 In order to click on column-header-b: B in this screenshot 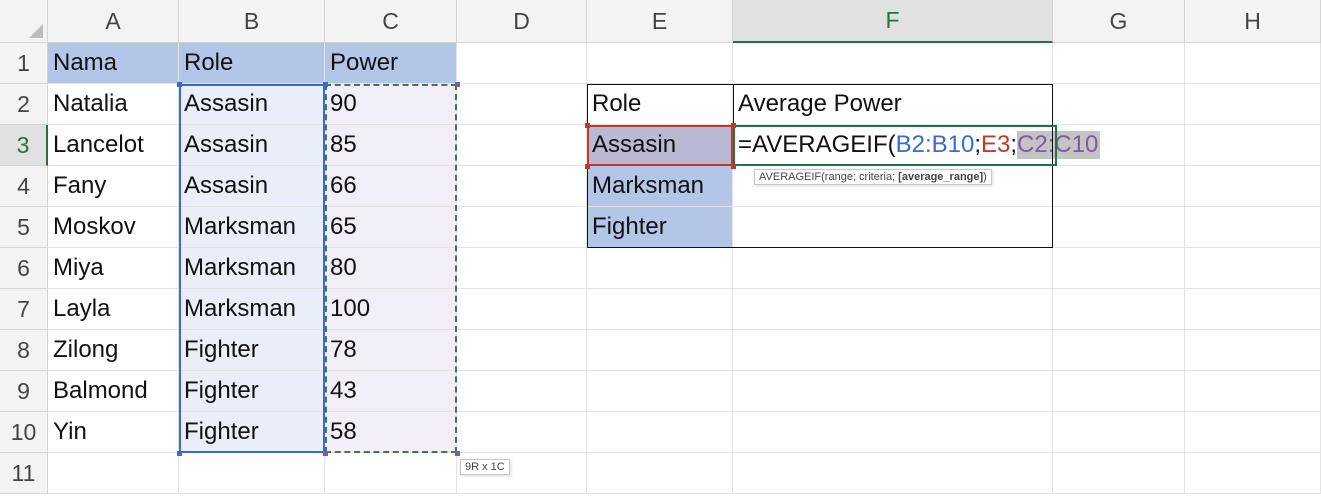, I will do `click(252, 21)`.